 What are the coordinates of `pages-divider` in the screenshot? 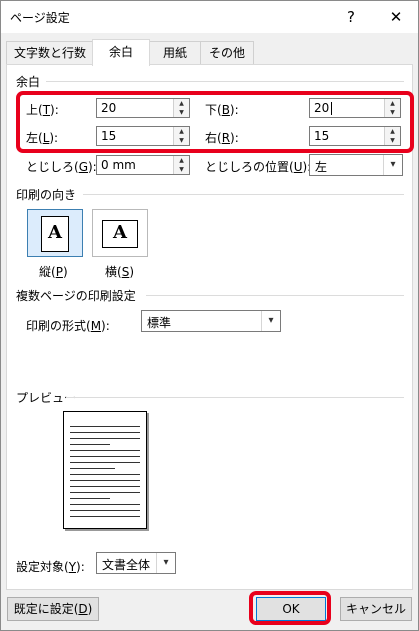 It's located at (275, 295).